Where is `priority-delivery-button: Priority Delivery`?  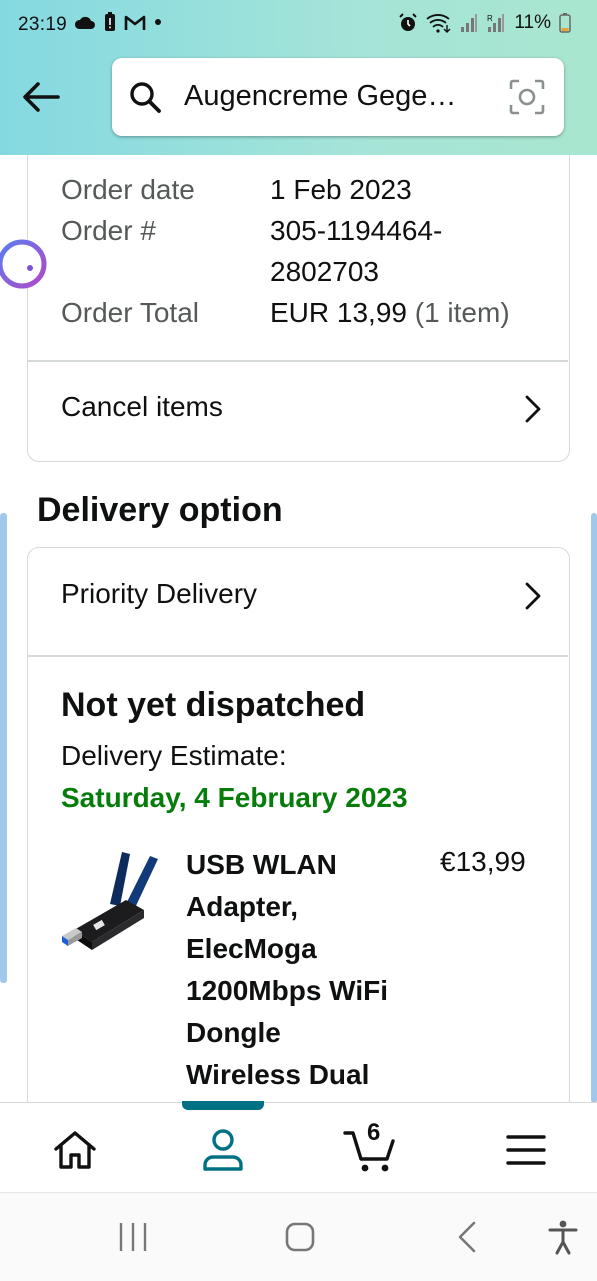 priority-delivery-button: Priority Delivery is located at coordinates (298, 598).